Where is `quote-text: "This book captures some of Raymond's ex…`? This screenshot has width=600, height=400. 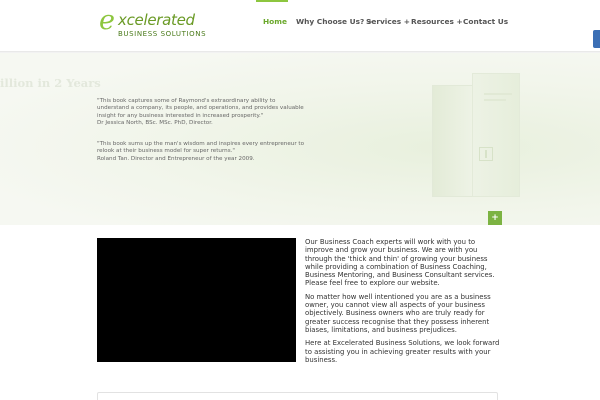
quote-text: "This book captures some of Raymond's ex… is located at coordinates (200, 108).